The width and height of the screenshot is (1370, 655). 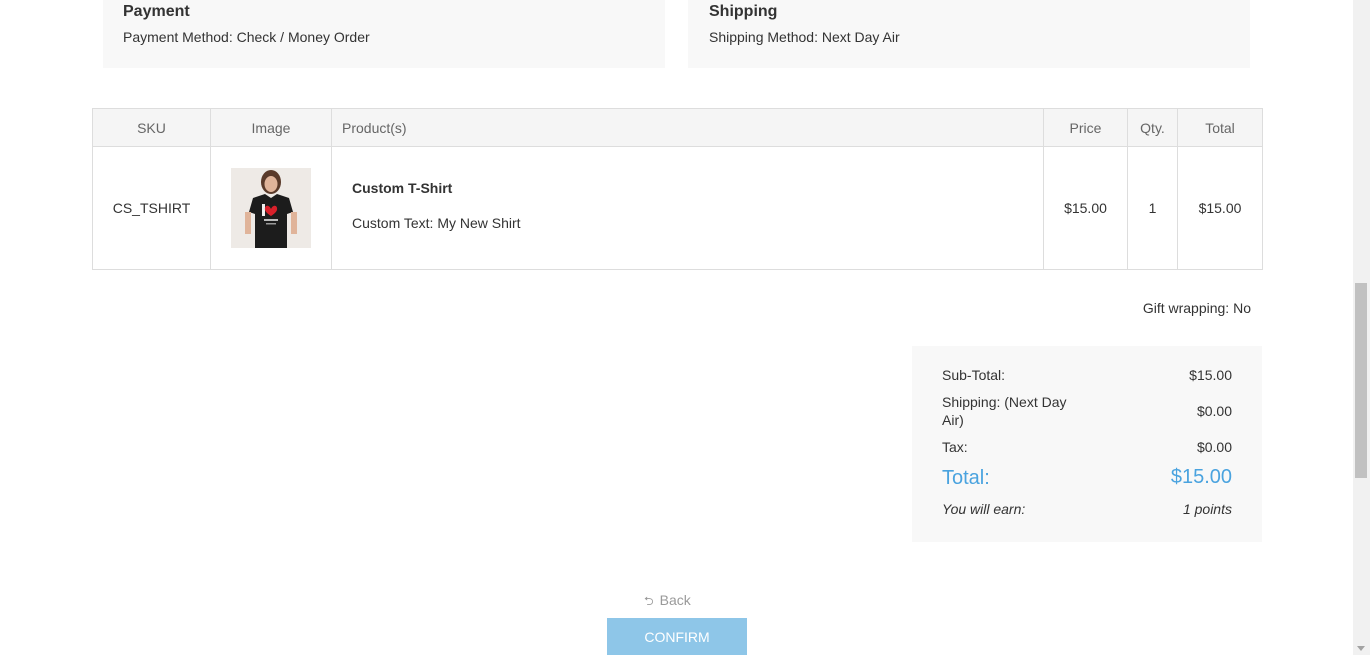 I want to click on shipping-title: Shipping, so click(x=743, y=11).